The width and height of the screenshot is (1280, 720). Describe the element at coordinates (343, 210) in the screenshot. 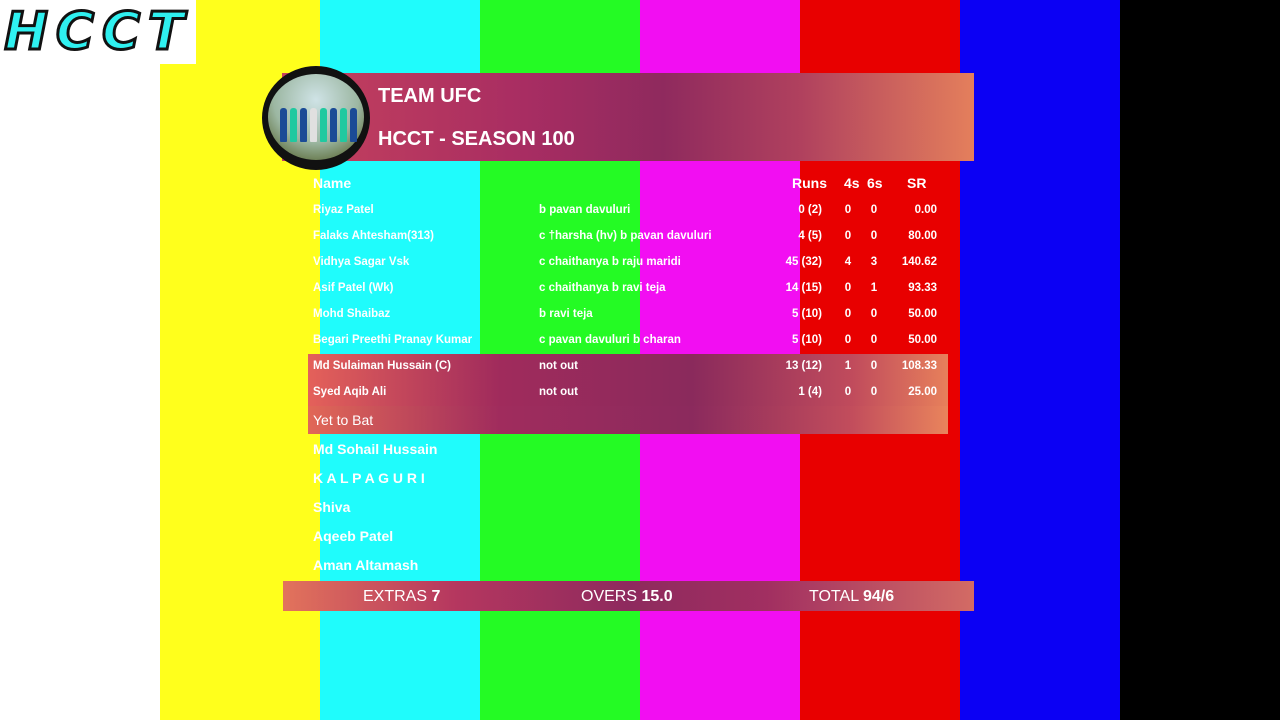

I see `batter-name: Riyaz Patel` at that location.